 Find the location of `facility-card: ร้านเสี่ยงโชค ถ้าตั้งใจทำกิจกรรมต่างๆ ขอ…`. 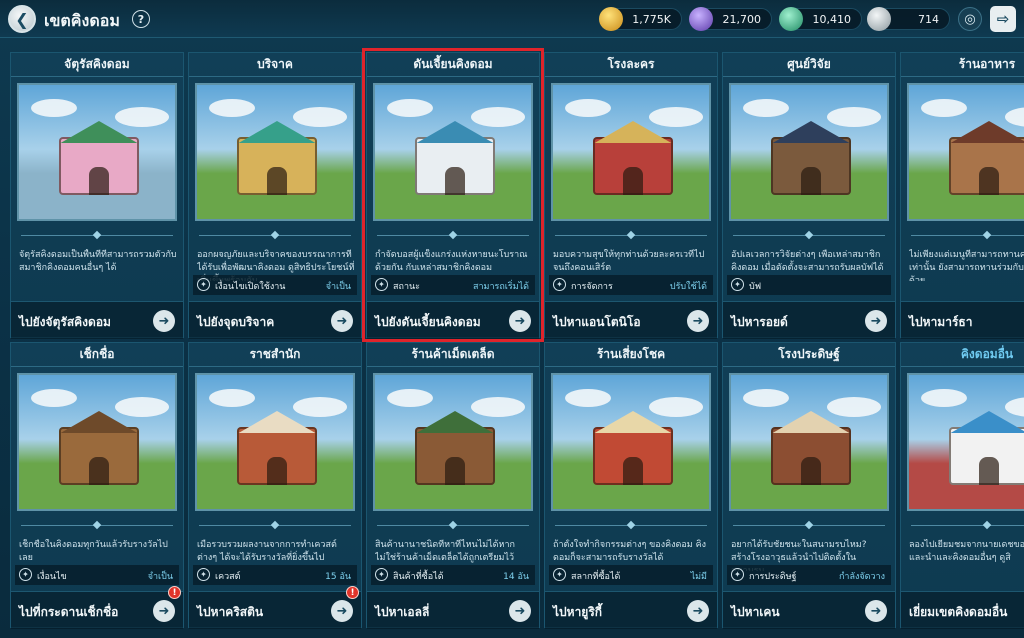

facility-card: ร้านเสี่ยงโชค ถ้าตั้งใจทำกิจกรรมต่างๆ ขอ… is located at coordinates (631, 485).